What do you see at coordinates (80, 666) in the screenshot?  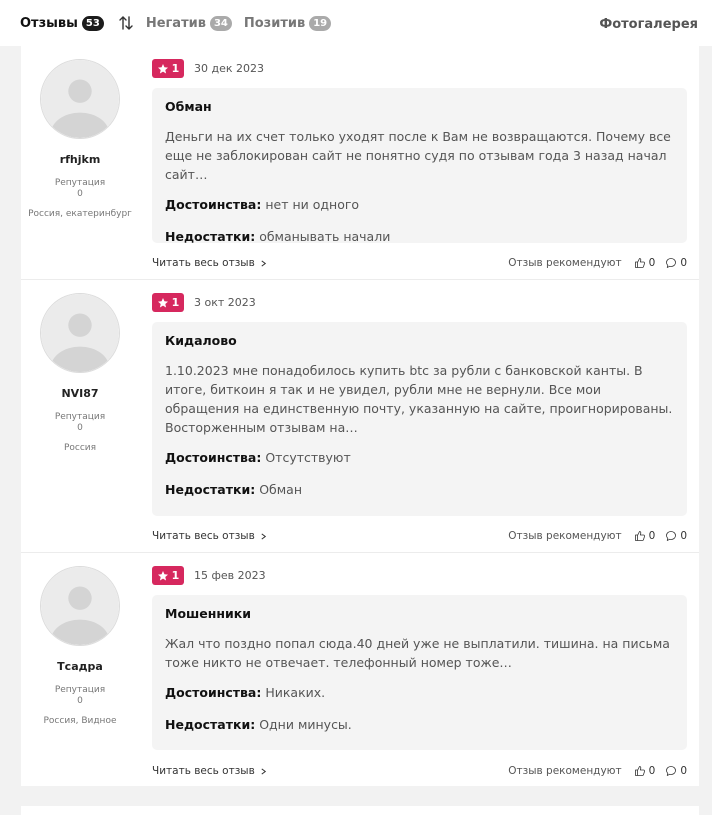 I see `author-name: Тсадра` at bounding box center [80, 666].